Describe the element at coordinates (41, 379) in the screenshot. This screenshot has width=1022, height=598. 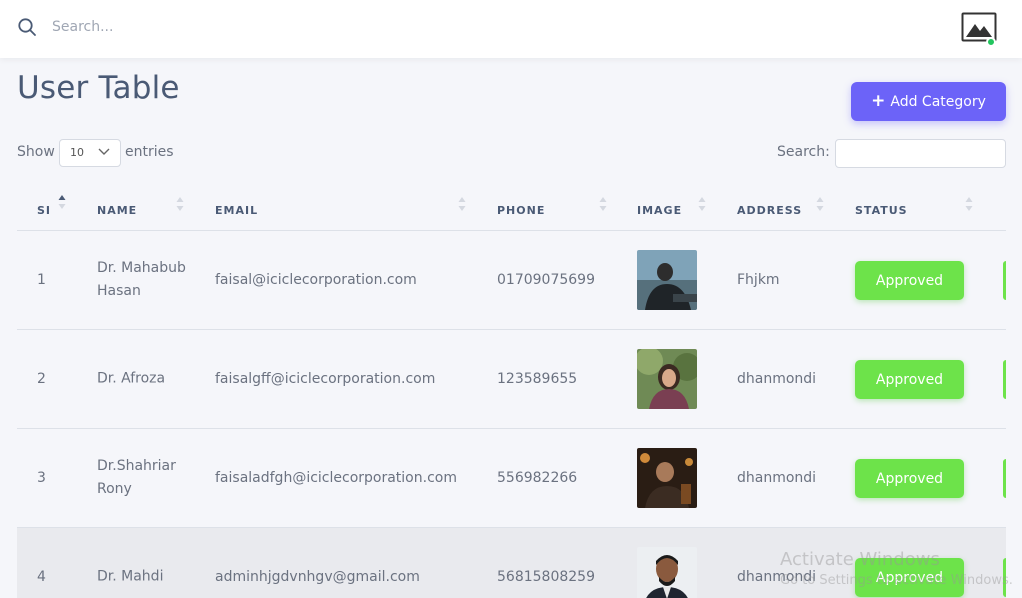
I see `row-si: 2` at that location.